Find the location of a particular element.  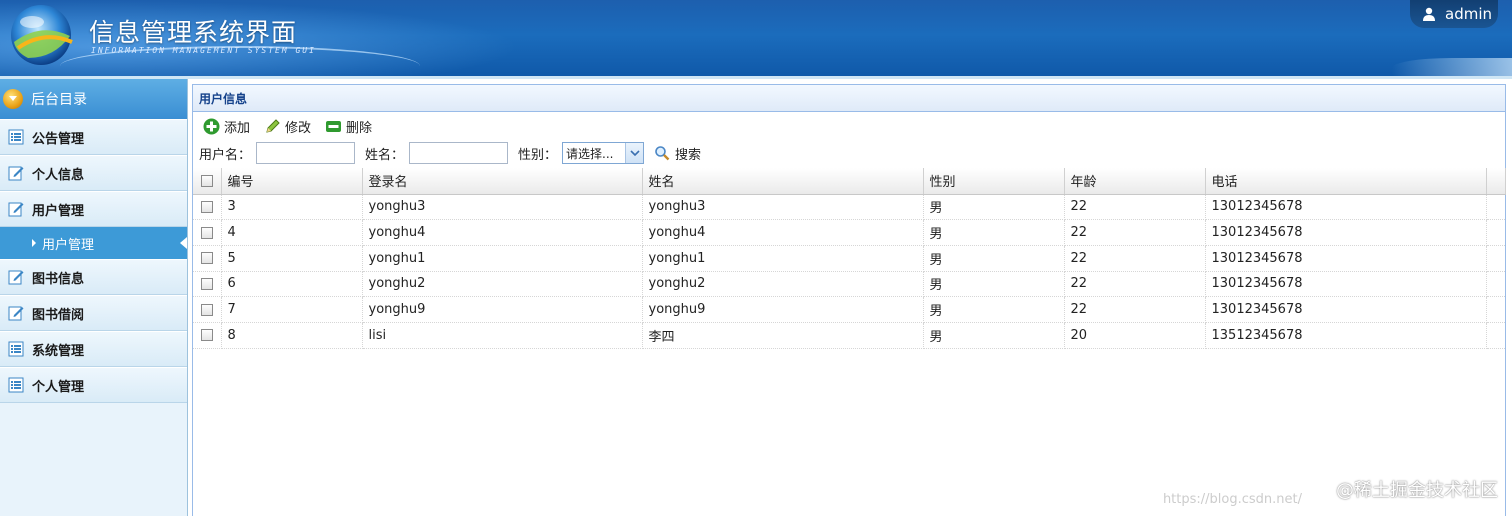

column-header-login: 登录名 is located at coordinates (502, 181).